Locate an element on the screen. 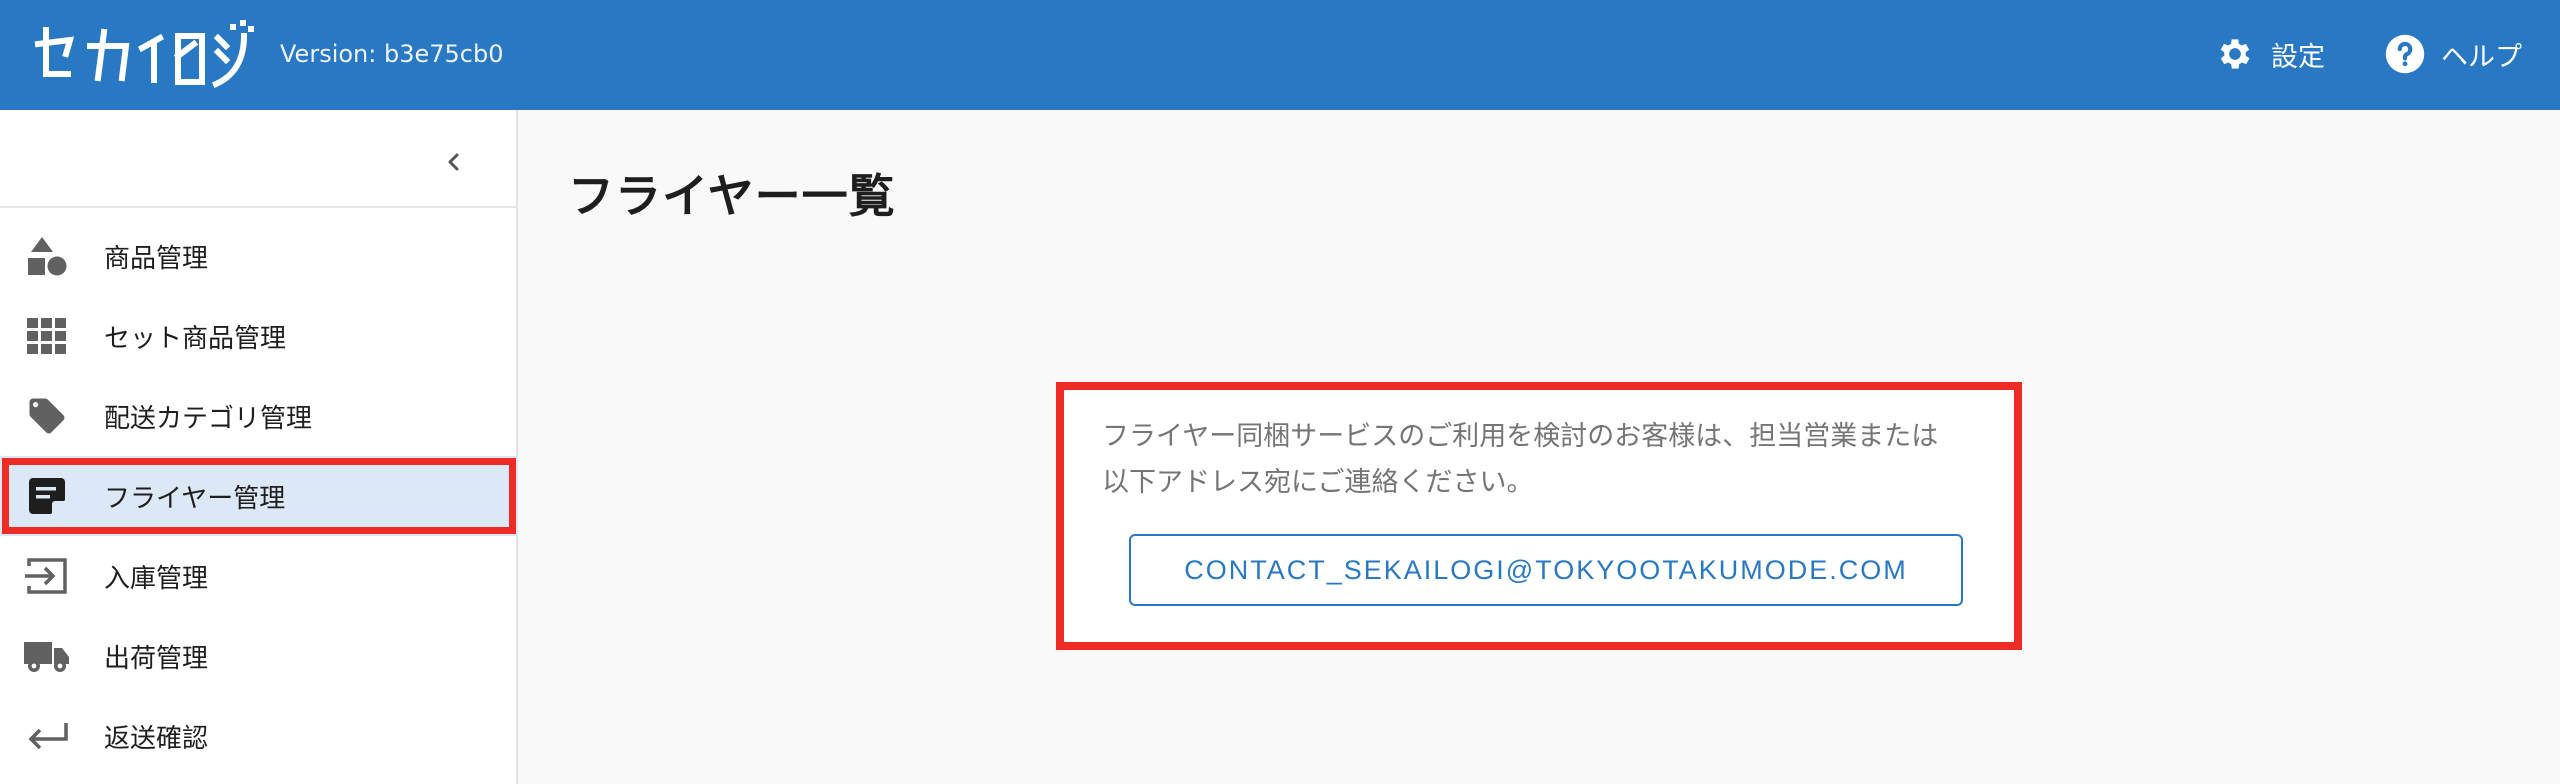  app-header: Version: b3e75cb0 設定 ヘルプ is located at coordinates (1280, 55).